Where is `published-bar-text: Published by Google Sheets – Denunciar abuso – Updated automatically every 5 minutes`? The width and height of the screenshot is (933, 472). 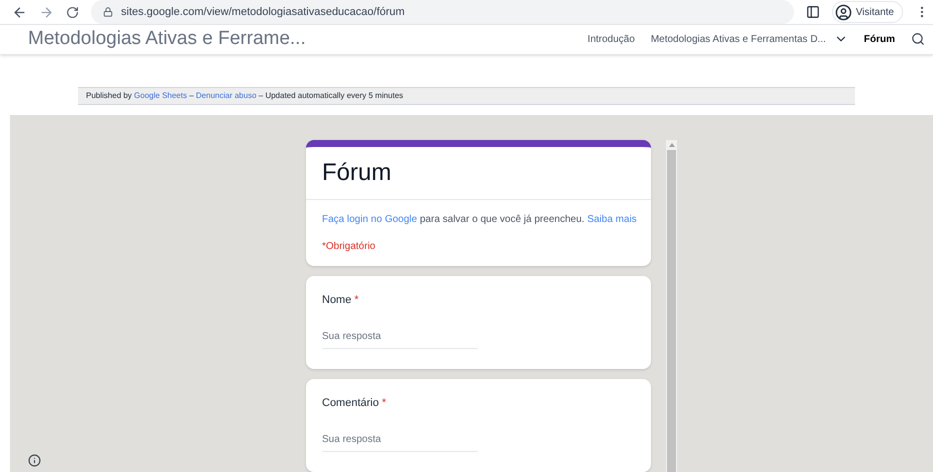
published-bar-text: Published by Google Sheets – Denunciar abuso – Updated automatically every 5 minutes is located at coordinates (245, 96).